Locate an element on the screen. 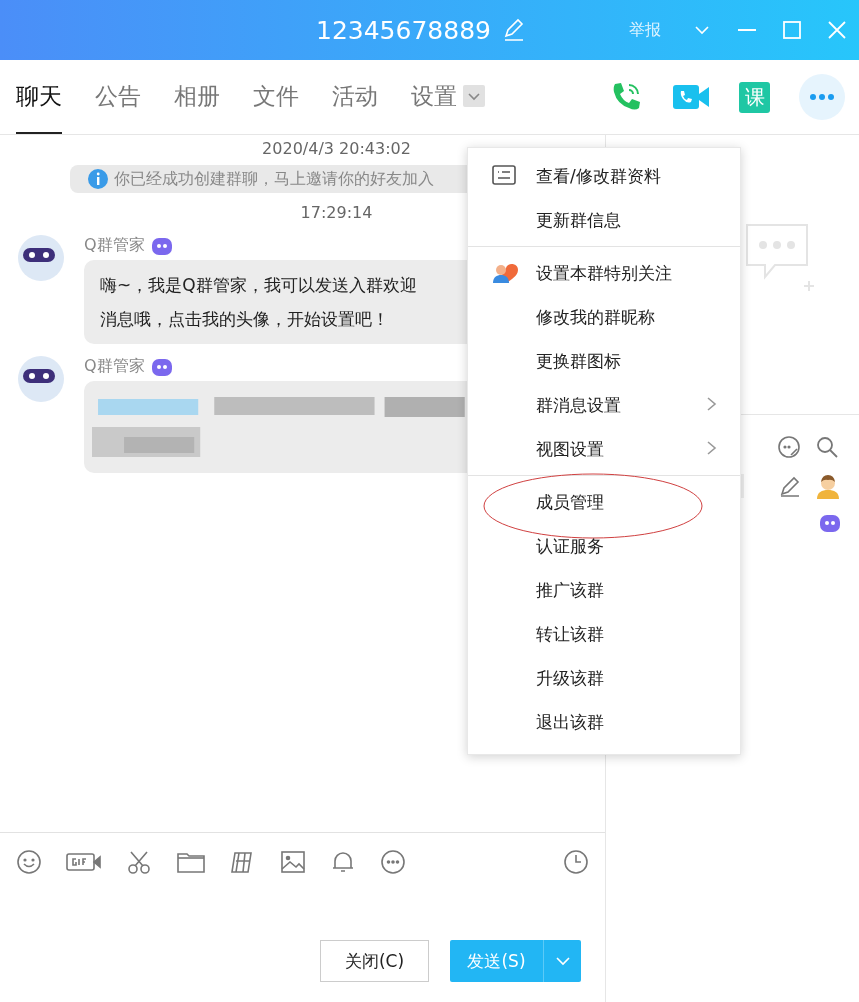 The image size is (859, 1002). close-chat-button: 关闭(C) is located at coordinates (374, 961).